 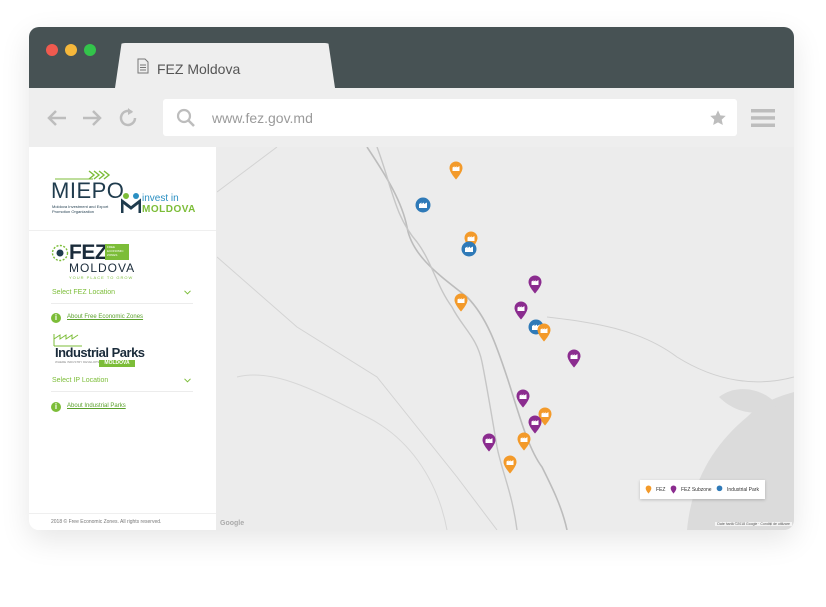 What do you see at coordinates (169, 209) in the screenshot?
I see `invest-logo-line2: MOLDOVA` at bounding box center [169, 209].